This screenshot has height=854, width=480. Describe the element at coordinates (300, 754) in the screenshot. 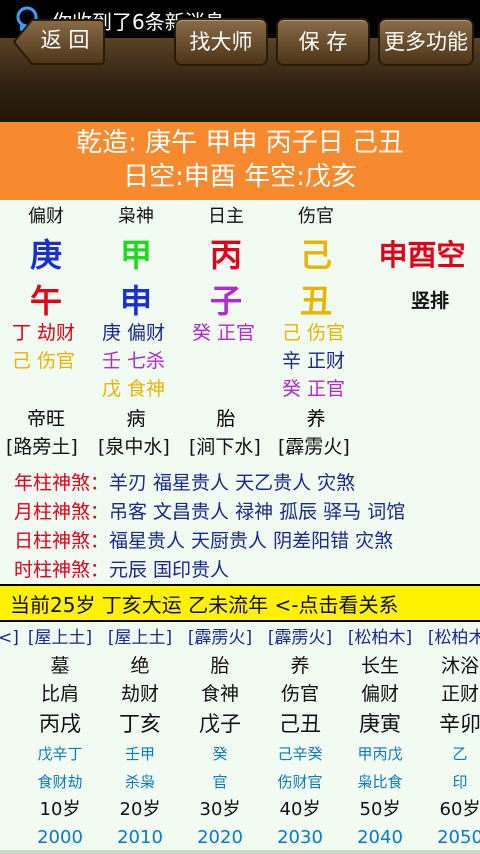

I see `dayun-hidden-stems: 己辛癸` at that location.